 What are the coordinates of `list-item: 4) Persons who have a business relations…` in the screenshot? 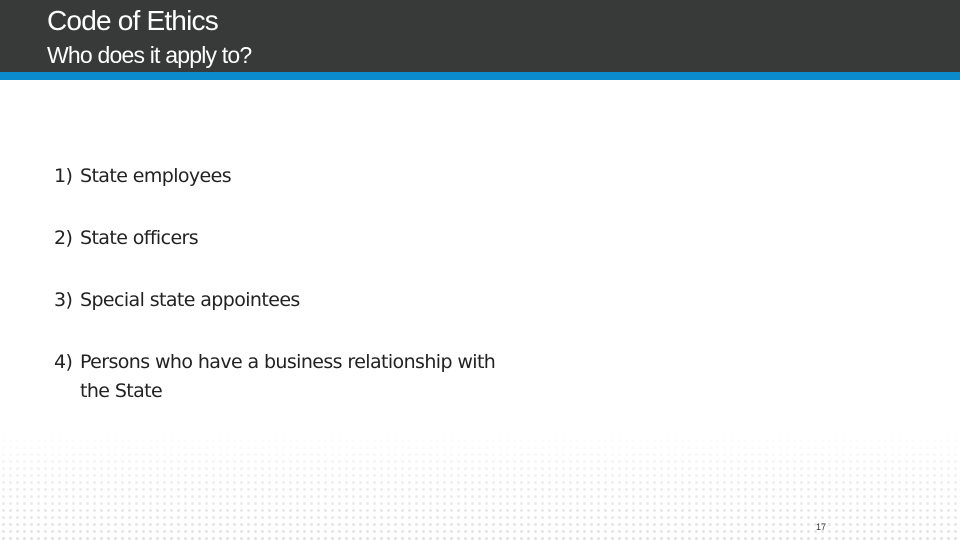 It's located at (277, 377).